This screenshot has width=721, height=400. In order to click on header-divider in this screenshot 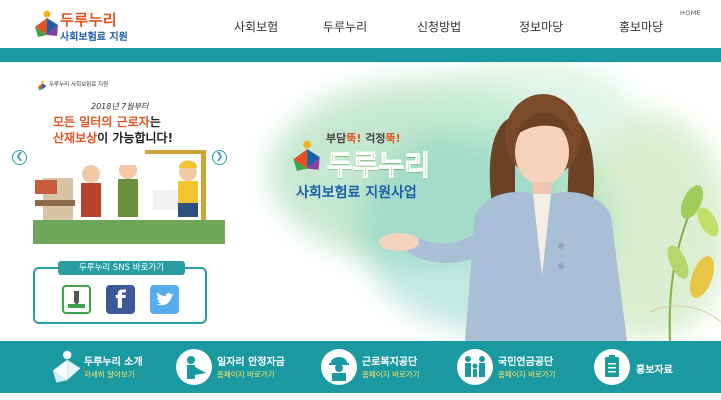, I will do `click(360, 55)`.